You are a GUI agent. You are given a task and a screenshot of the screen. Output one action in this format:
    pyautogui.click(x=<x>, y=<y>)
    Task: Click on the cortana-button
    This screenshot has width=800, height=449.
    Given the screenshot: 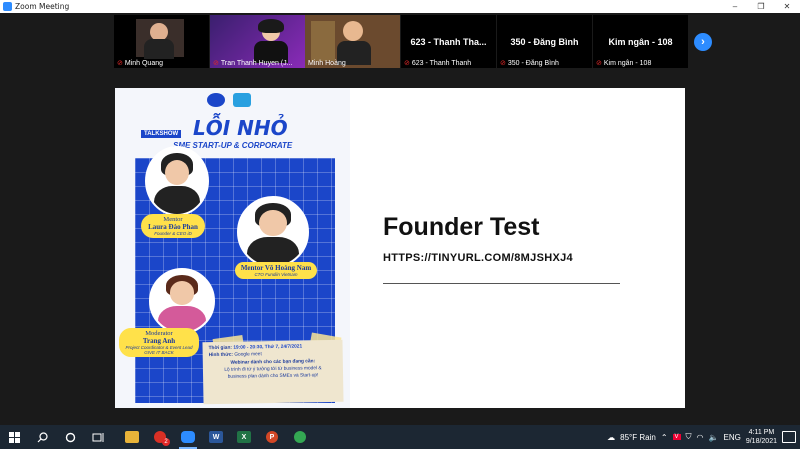 What is the action you would take?
    pyautogui.click(x=70, y=437)
    